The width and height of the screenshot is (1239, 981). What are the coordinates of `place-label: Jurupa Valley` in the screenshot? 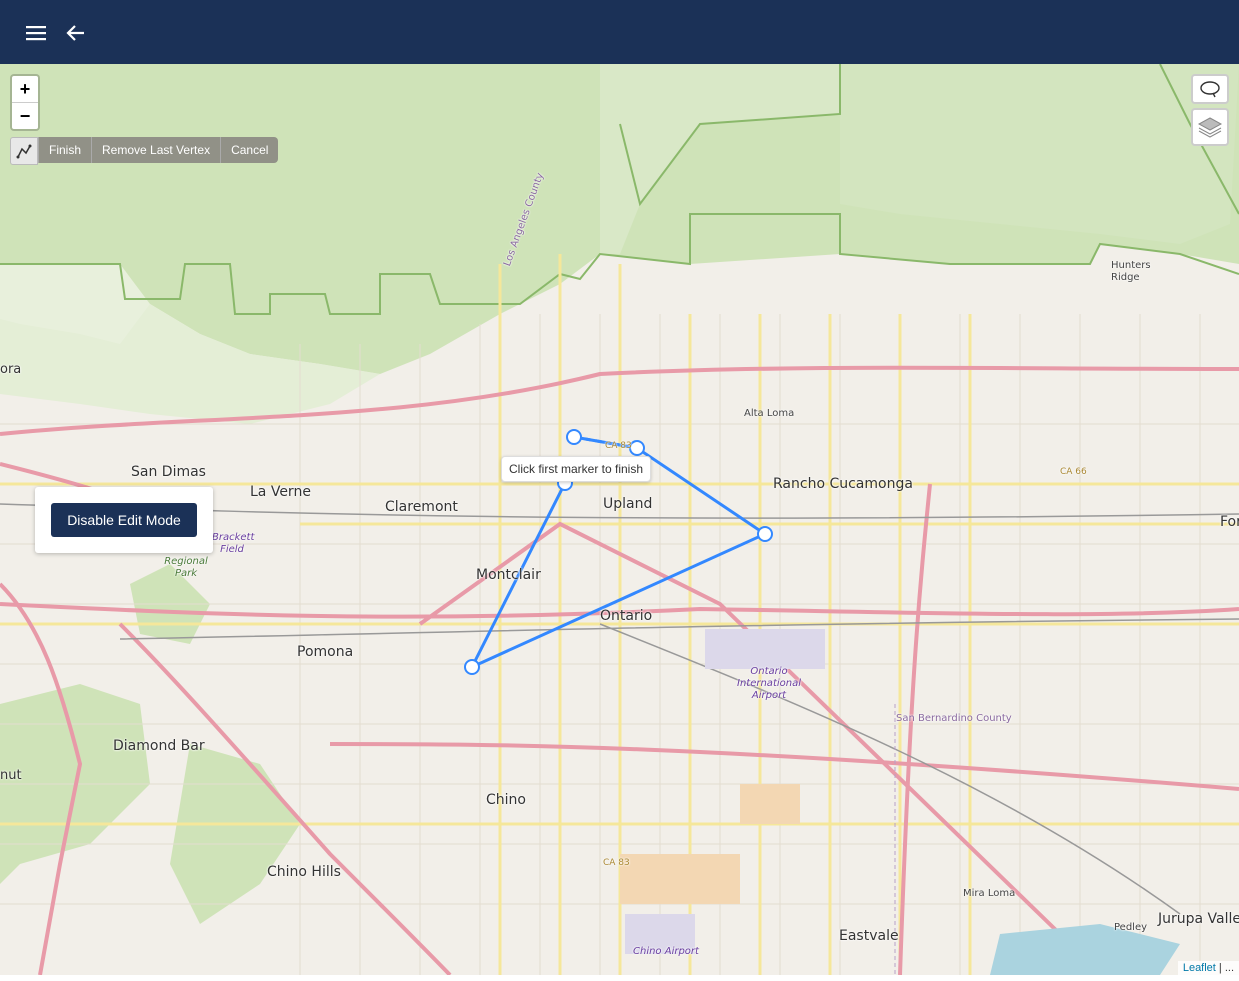 It's located at (1198, 919).